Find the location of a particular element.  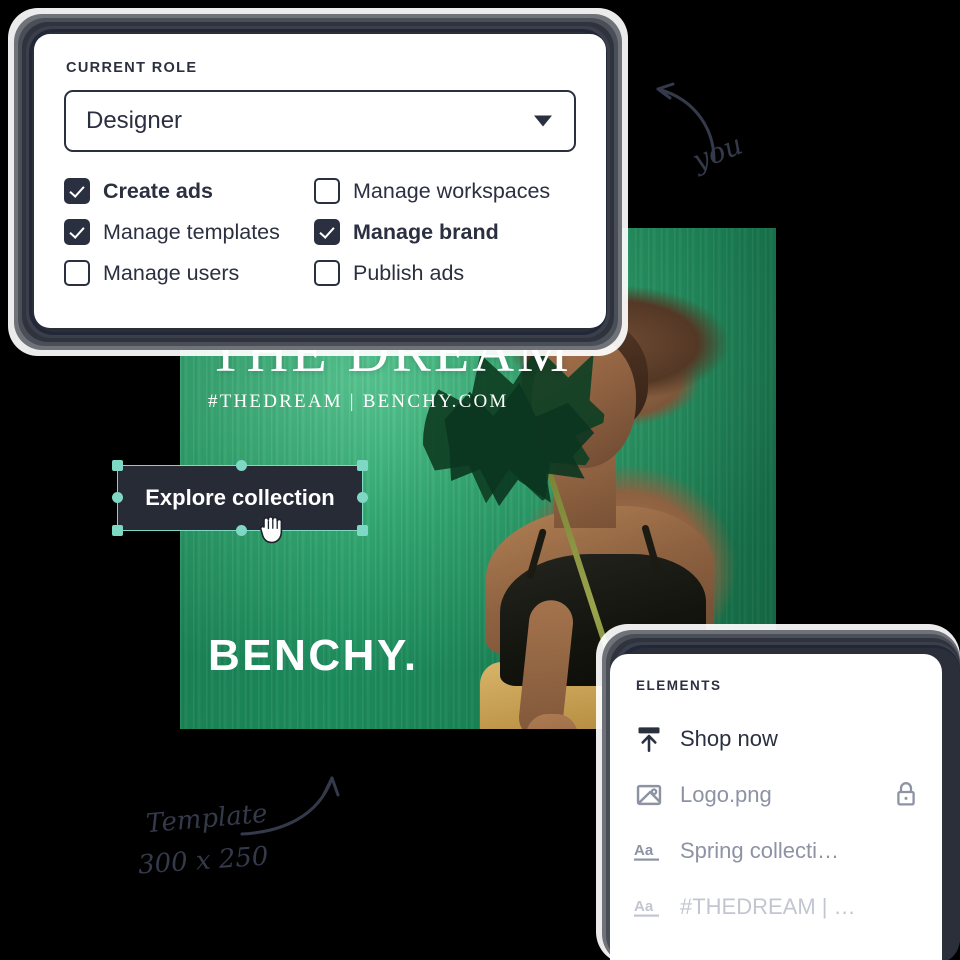

annotation-label-template-size: 300 x 250 is located at coordinates (203, 861).